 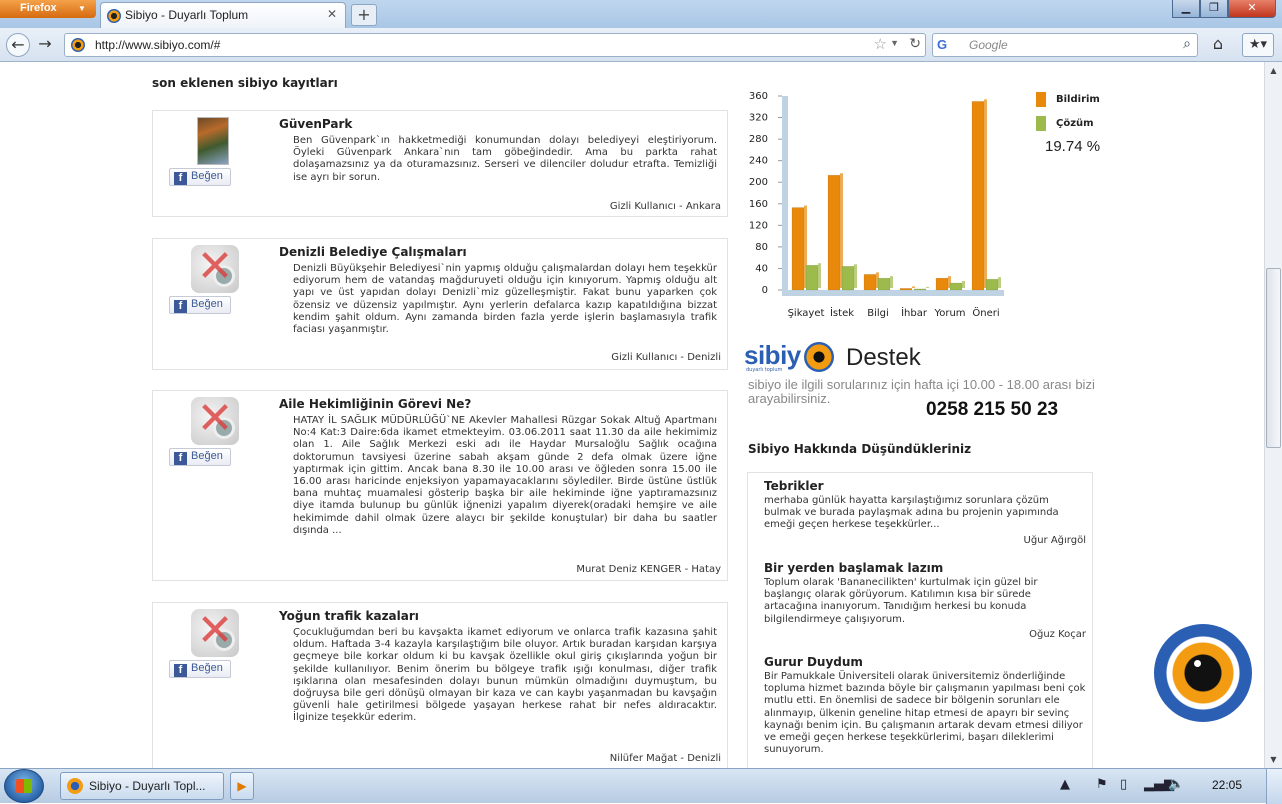 I want to click on scrollbar-thumb, so click(x=1273, y=358).